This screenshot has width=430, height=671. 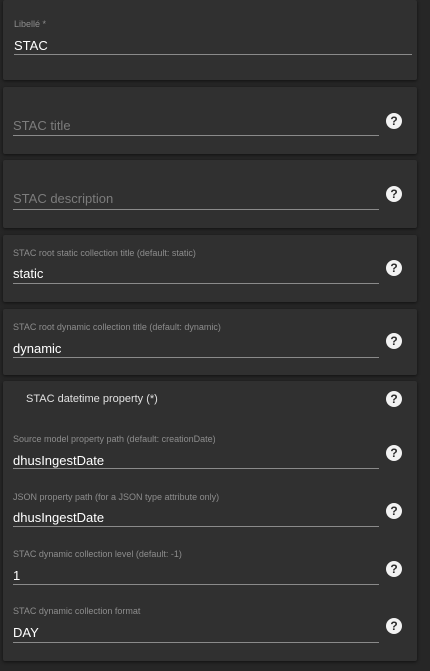 What do you see at coordinates (26, 632) in the screenshot?
I see `format-input: DAY` at bounding box center [26, 632].